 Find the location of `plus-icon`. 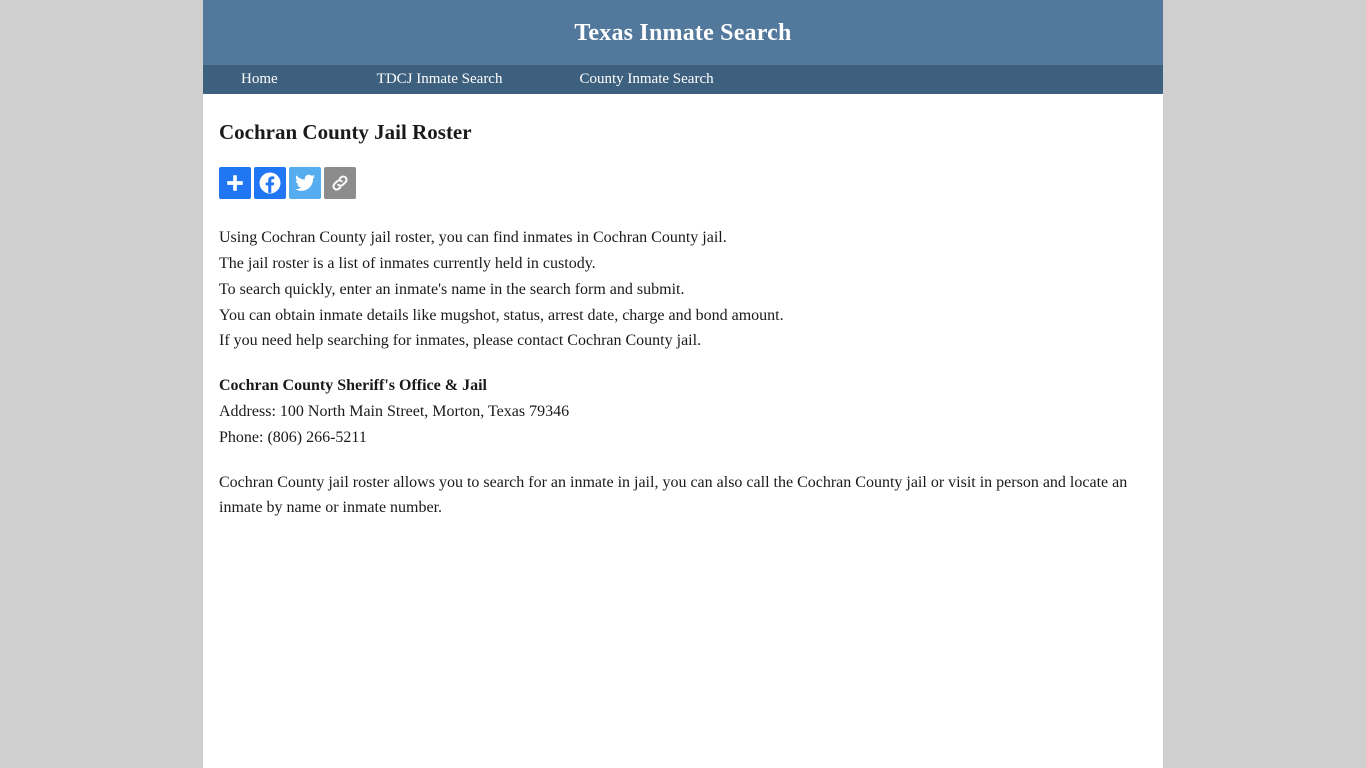

plus-icon is located at coordinates (235, 183).